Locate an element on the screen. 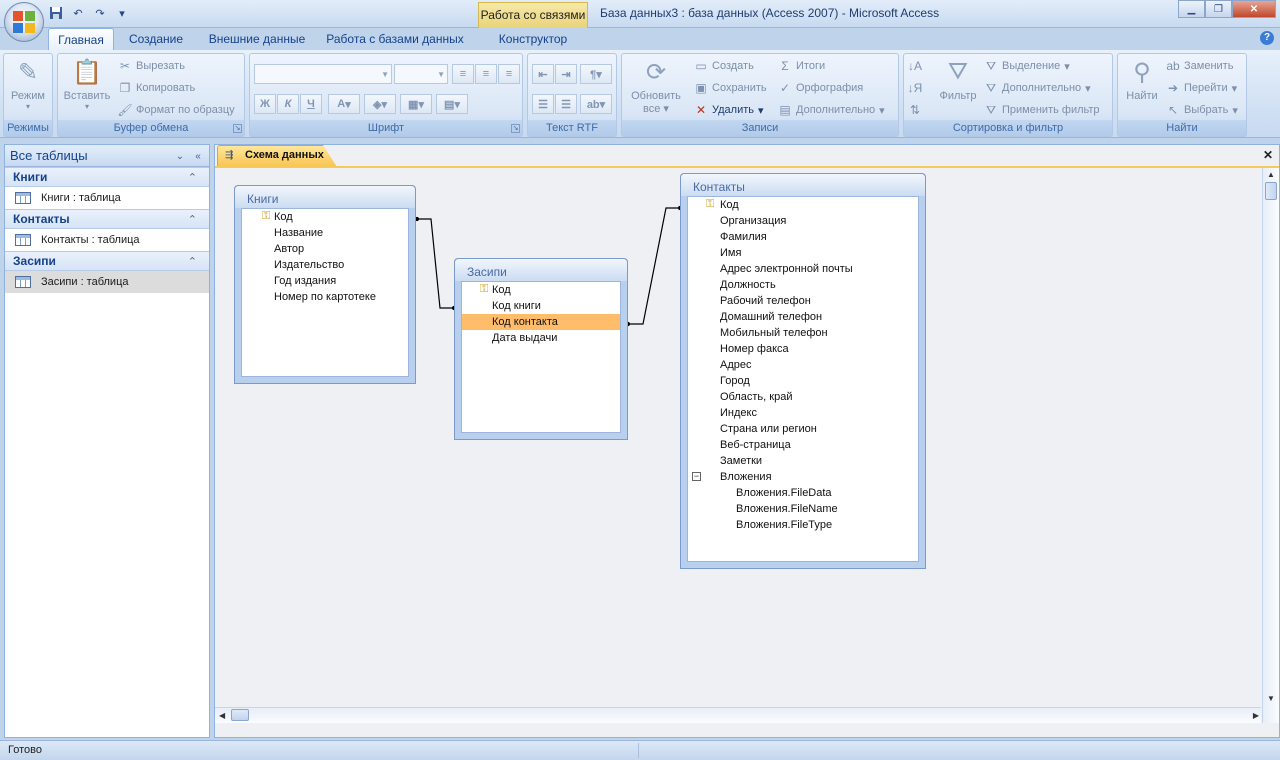 Image resolution: width=1280 pixels, height=760 pixels. find-button: ⚲ Найти is located at coordinates (1142, 79).